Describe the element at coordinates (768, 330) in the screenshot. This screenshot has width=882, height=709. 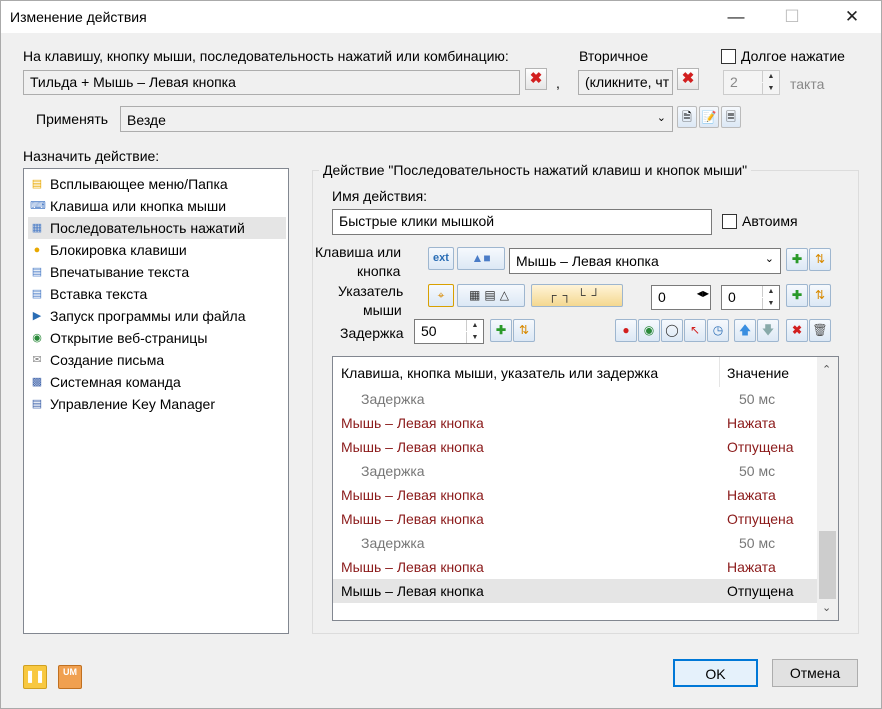
I see `move-down-button: 🡇` at that location.